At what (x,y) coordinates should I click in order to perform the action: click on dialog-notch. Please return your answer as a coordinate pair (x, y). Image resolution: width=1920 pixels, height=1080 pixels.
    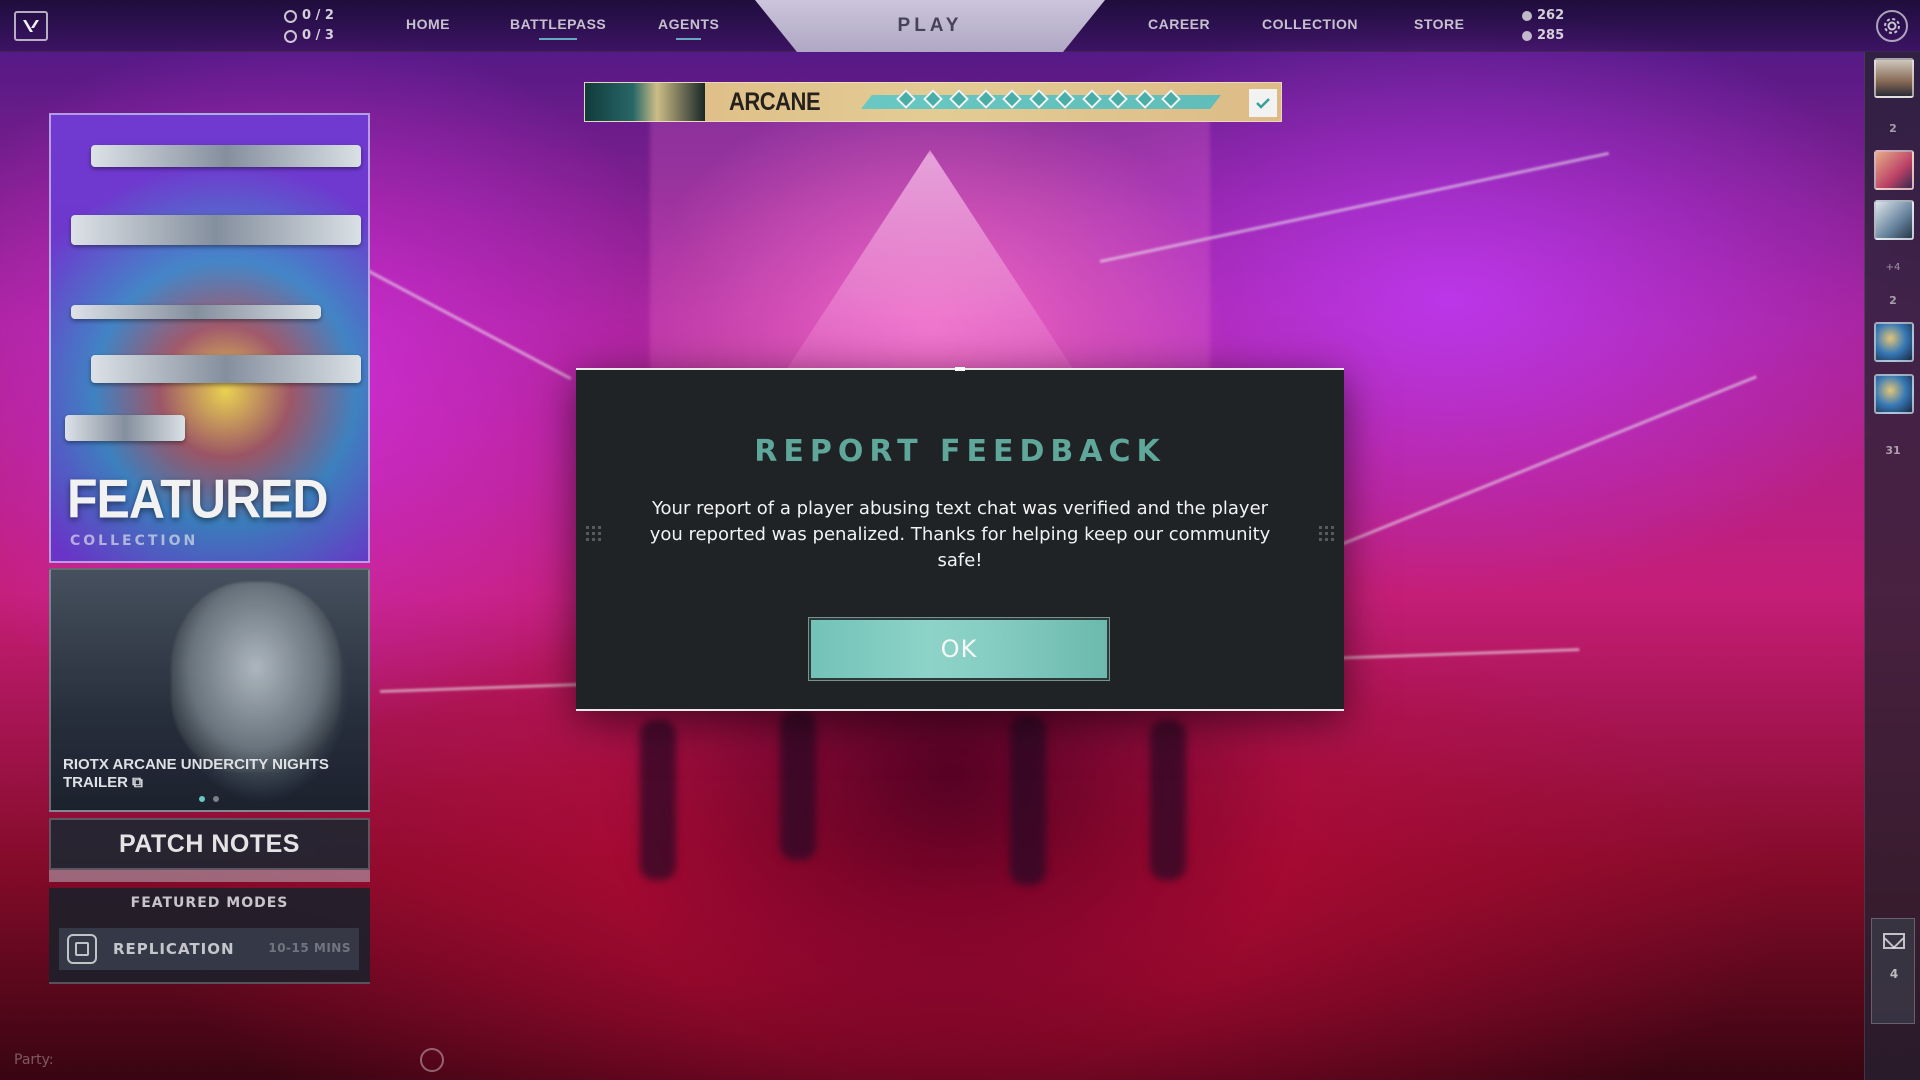
    Looking at the image, I should click on (960, 369).